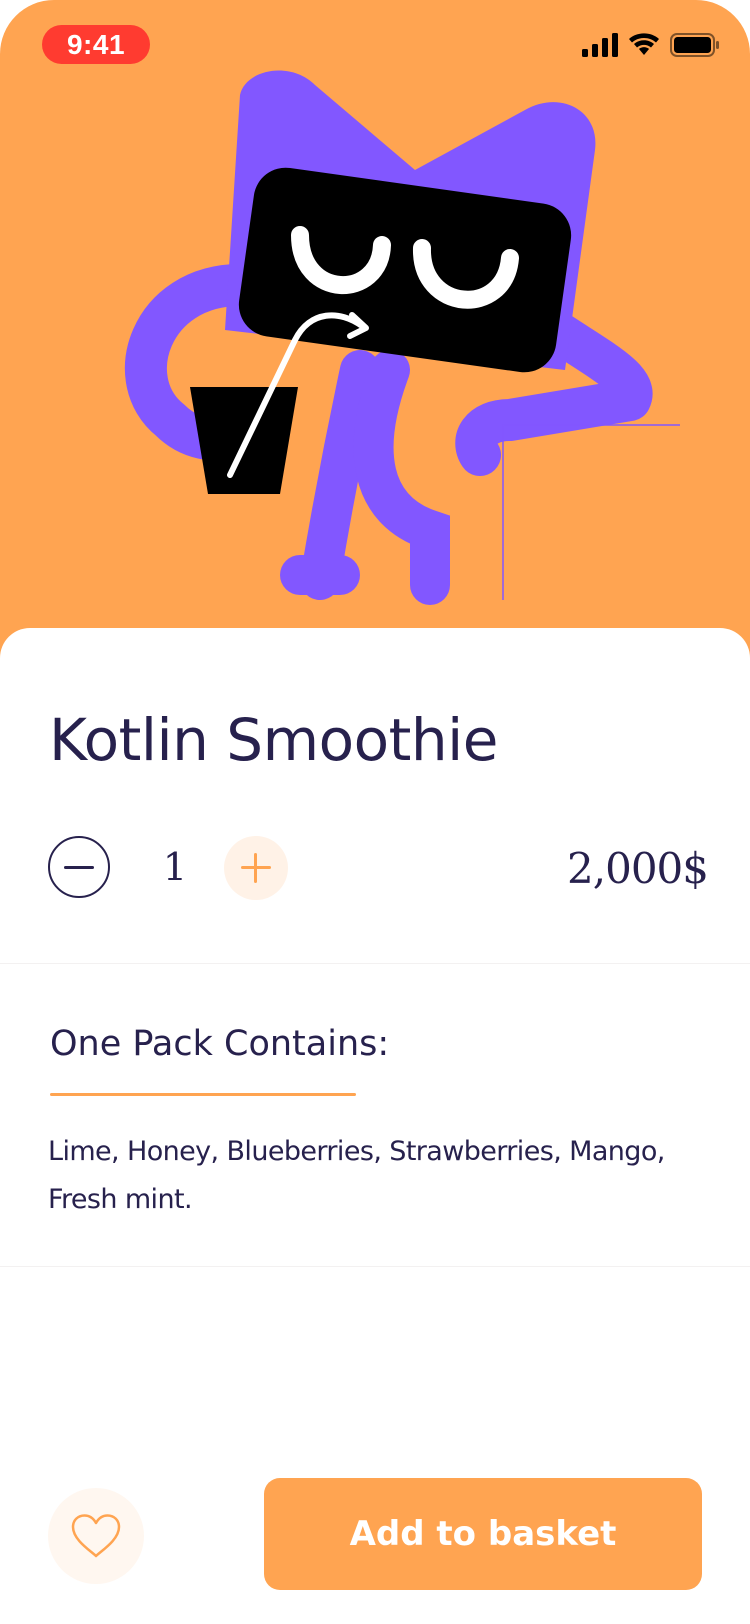 This screenshot has width=750, height=1624. Describe the element at coordinates (375, 963) in the screenshot. I see `divider-top` at that location.